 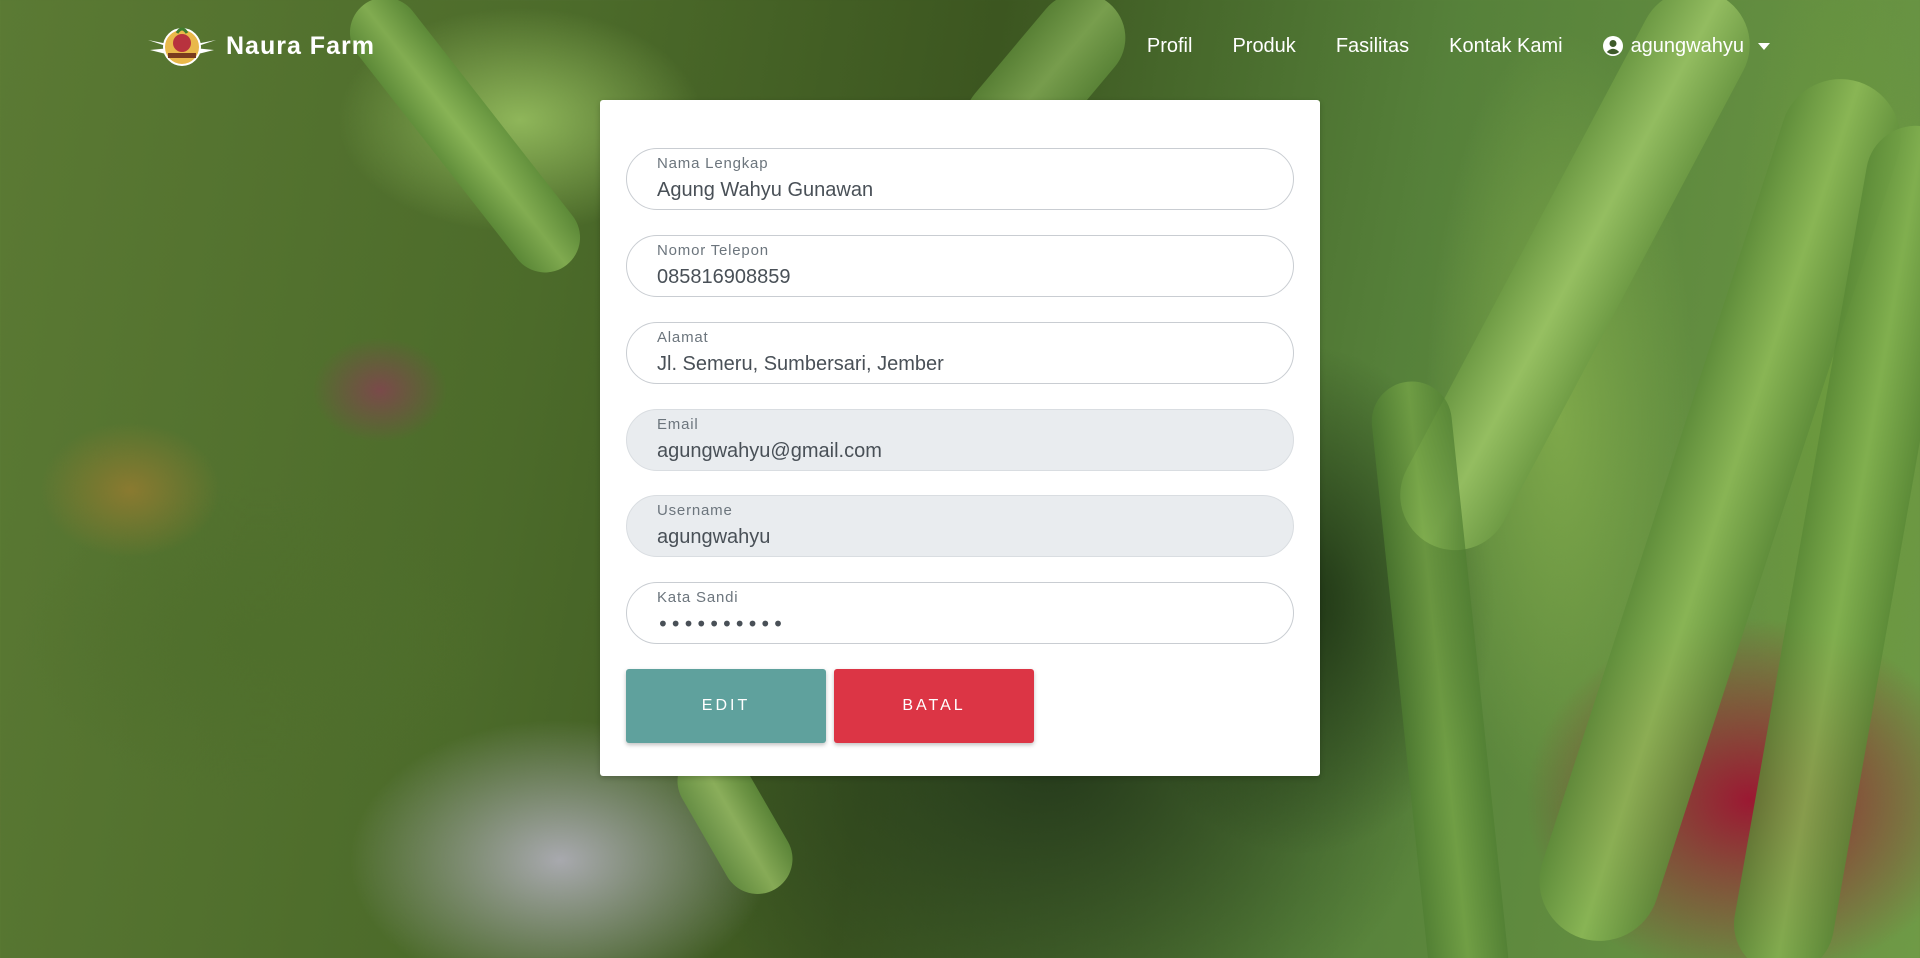 What do you see at coordinates (713, 250) in the screenshot?
I see `field-label: Nomor Telepon` at bounding box center [713, 250].